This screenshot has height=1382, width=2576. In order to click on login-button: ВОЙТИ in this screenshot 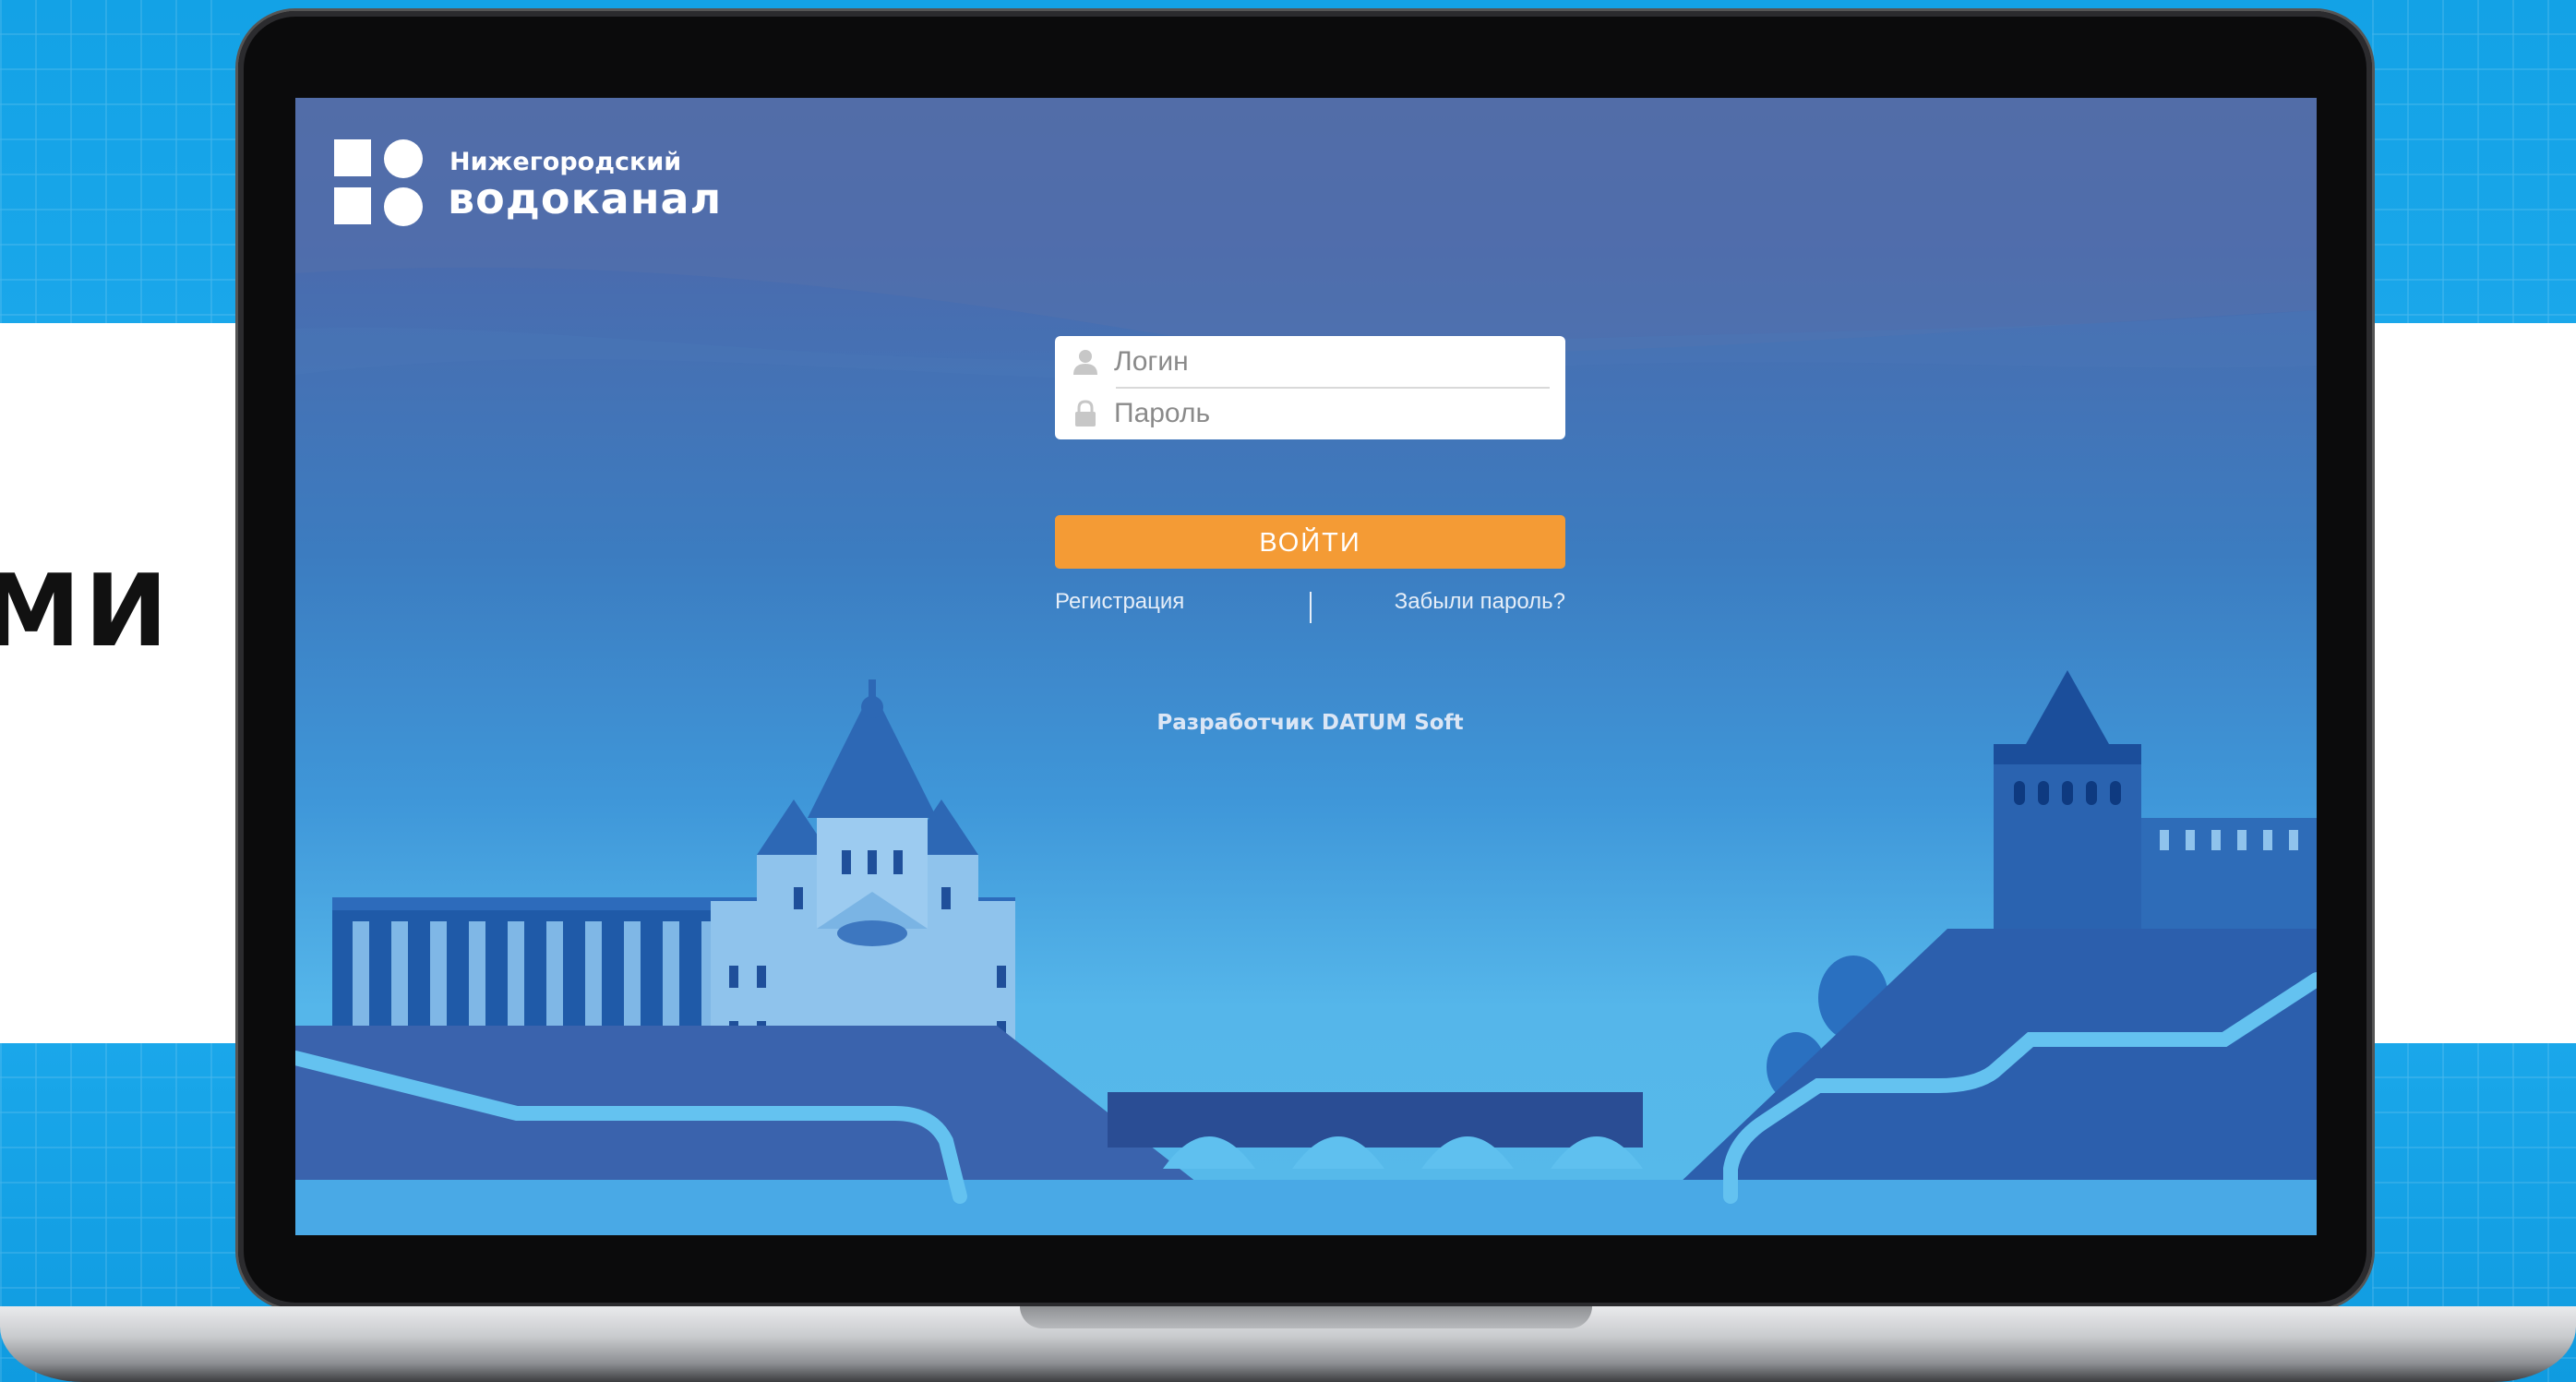, I will do `click(1310, 542)`.